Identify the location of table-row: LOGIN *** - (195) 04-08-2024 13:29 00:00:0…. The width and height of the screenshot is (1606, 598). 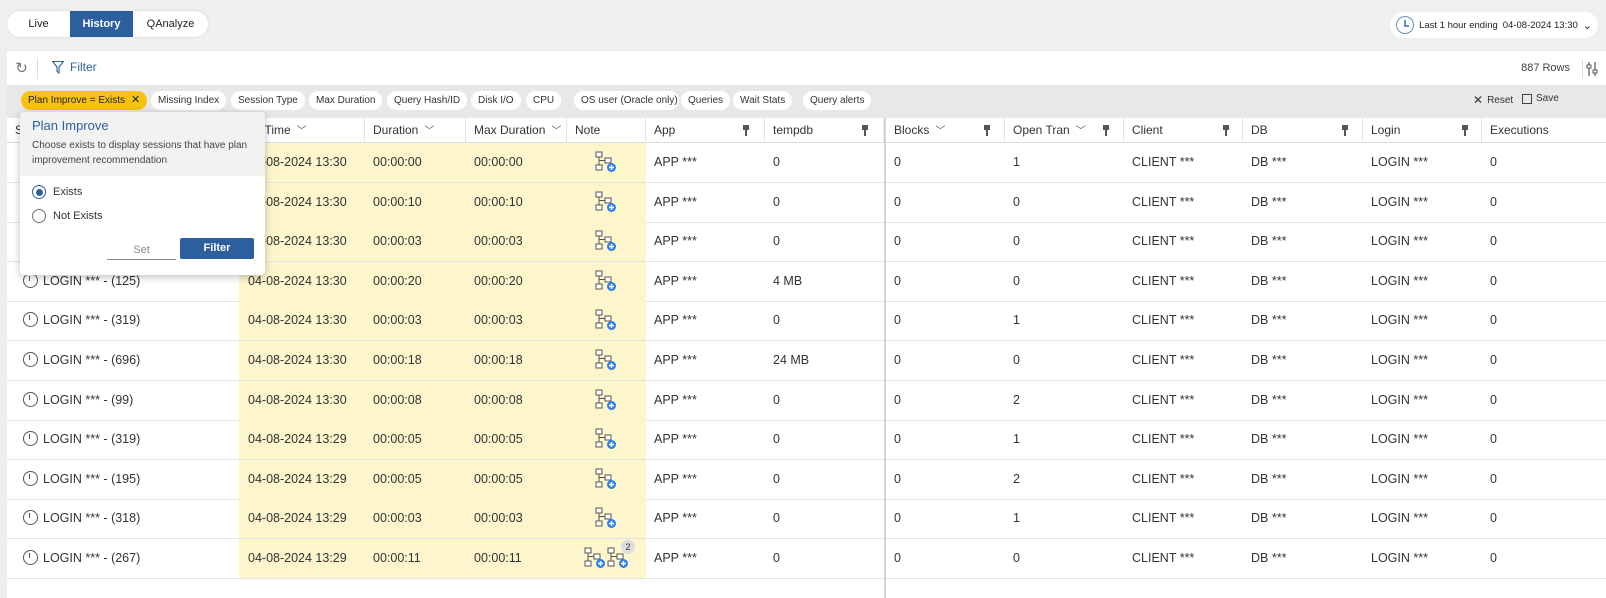
(806, 479).